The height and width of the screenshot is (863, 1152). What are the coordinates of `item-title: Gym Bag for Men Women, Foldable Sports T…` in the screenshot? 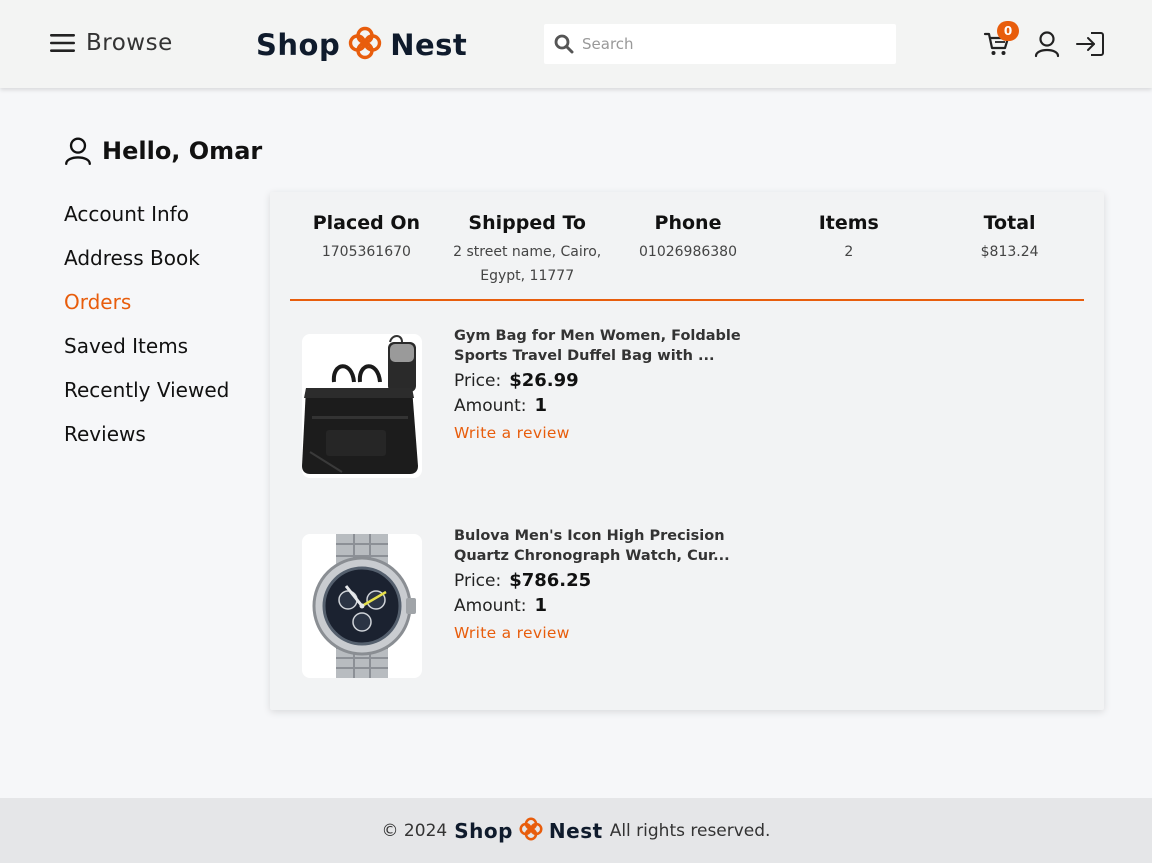 It's located at (619, 346).